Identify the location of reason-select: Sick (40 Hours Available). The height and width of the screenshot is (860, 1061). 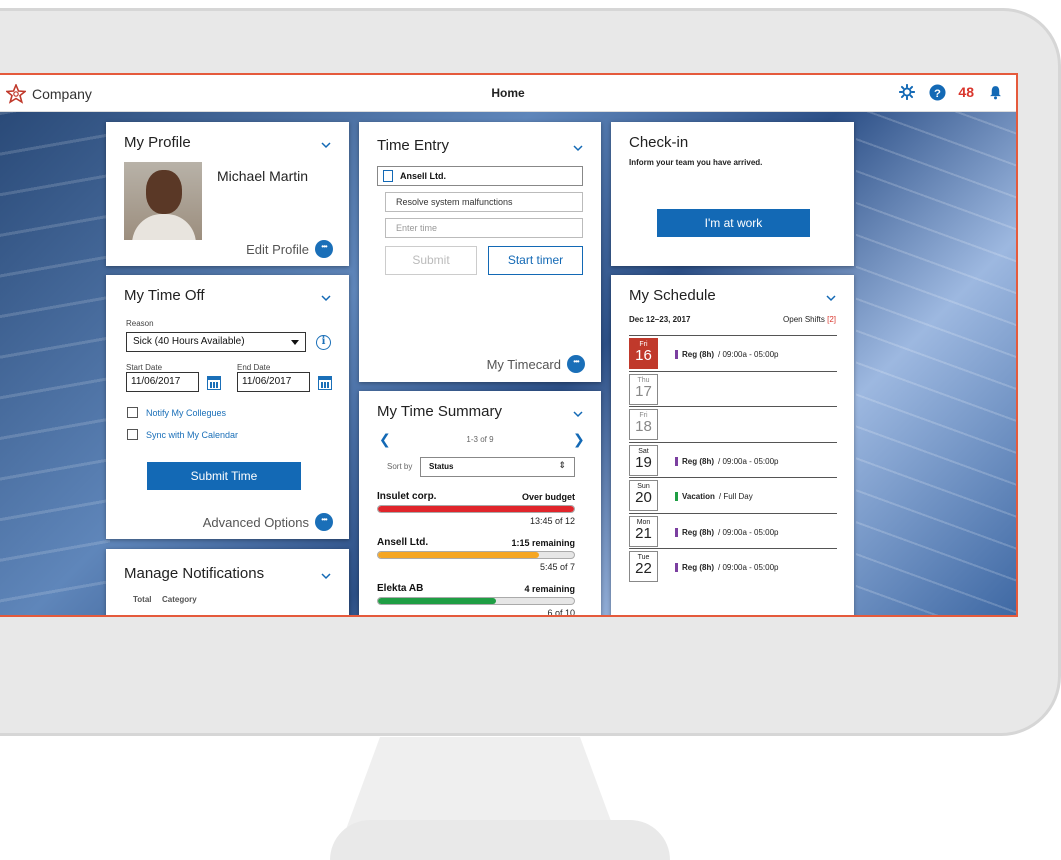
(216, 342).